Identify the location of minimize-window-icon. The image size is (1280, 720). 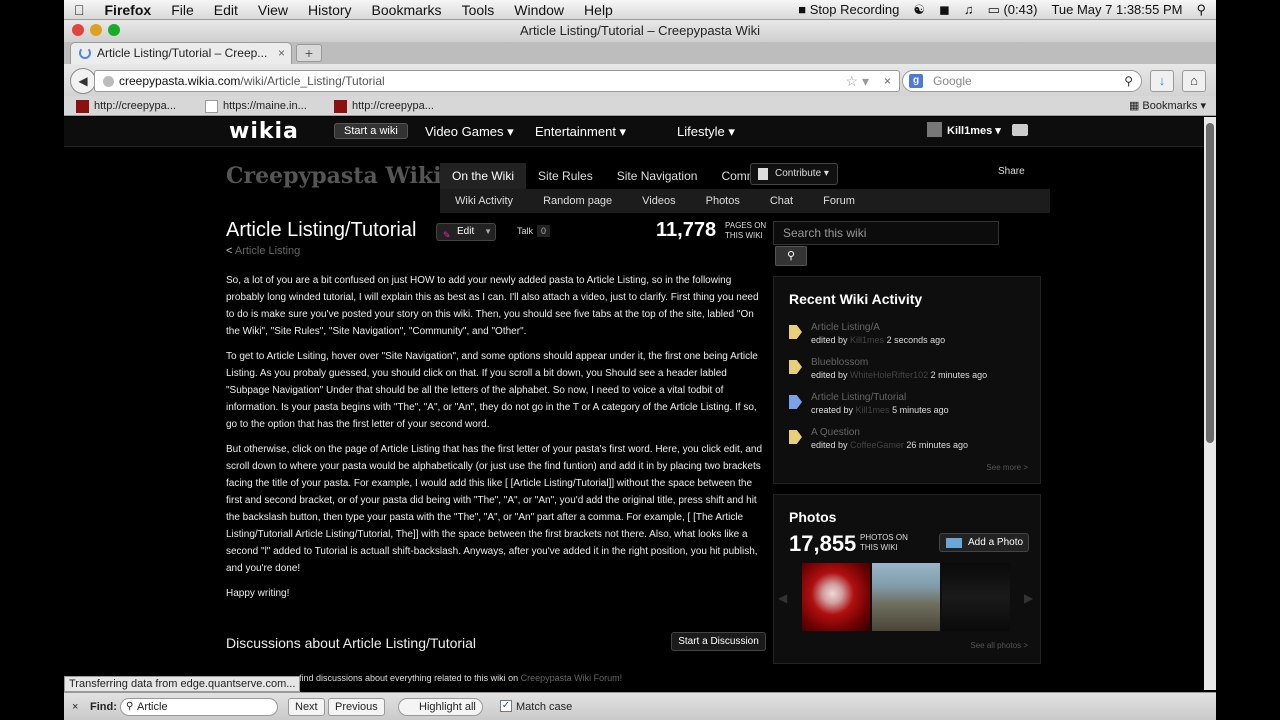
(96, 30).